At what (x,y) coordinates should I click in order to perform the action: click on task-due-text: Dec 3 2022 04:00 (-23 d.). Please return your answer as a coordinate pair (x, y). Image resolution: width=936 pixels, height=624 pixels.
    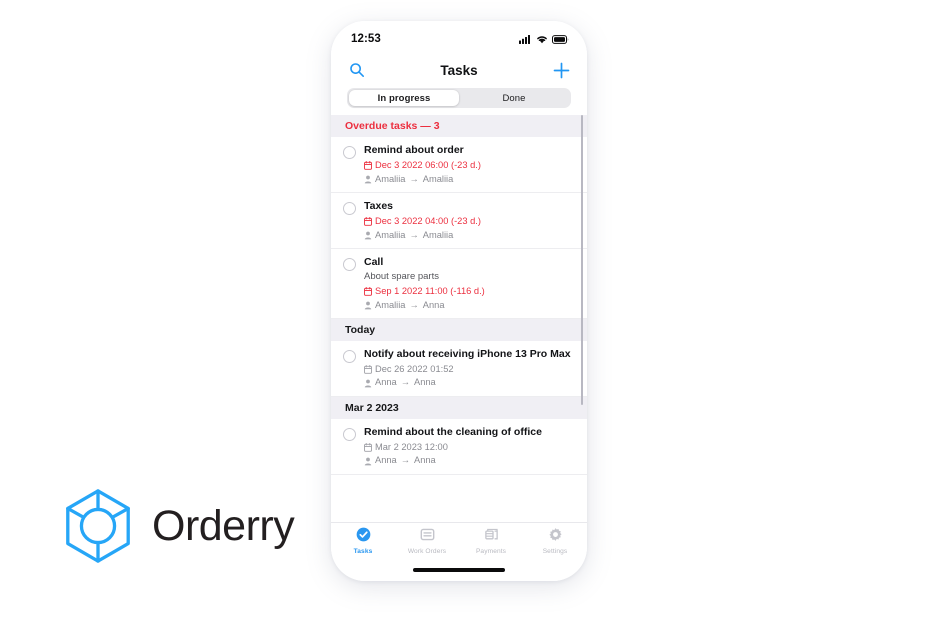
    Looking at the image, I should click on (428, 221).